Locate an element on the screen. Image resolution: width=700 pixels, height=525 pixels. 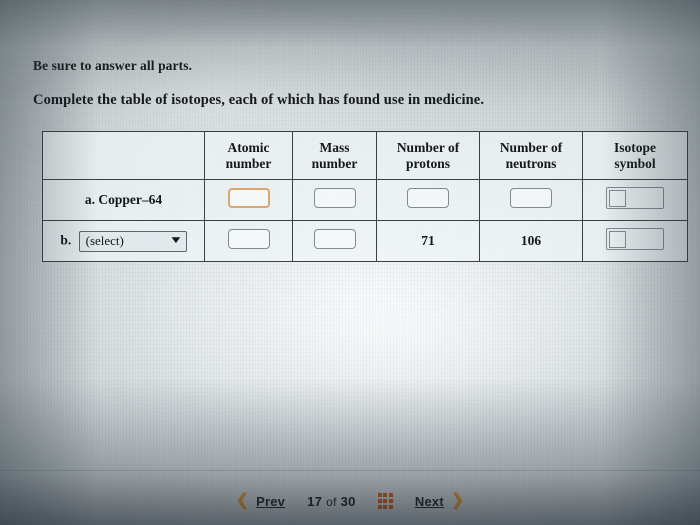
column-header-isotope-symbol: Isotope symbol is located at coordinates (635, 155).